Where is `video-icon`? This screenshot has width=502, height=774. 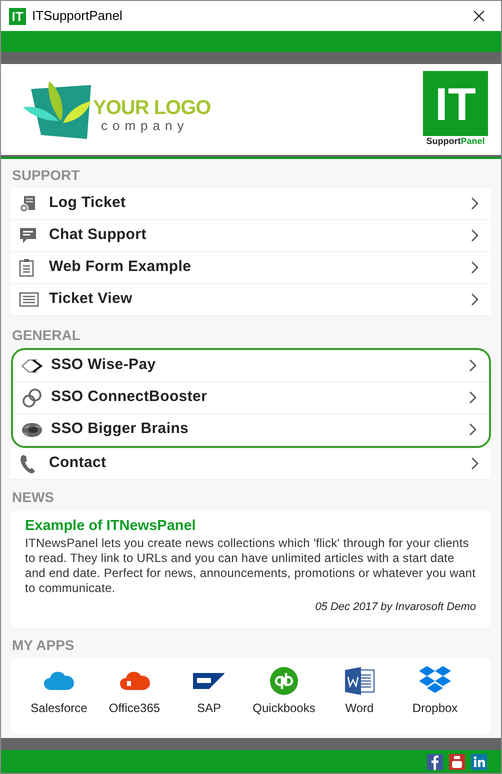
video-icon is located at coordinates (457, 762).